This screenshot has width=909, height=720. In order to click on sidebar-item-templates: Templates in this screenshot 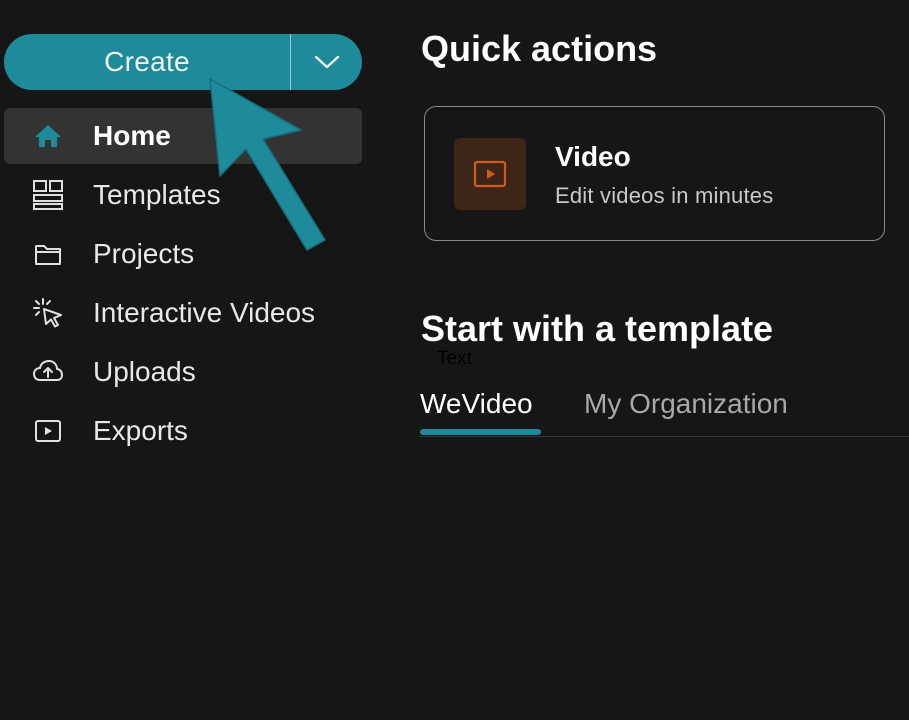, I will do `click(183, 194)`.